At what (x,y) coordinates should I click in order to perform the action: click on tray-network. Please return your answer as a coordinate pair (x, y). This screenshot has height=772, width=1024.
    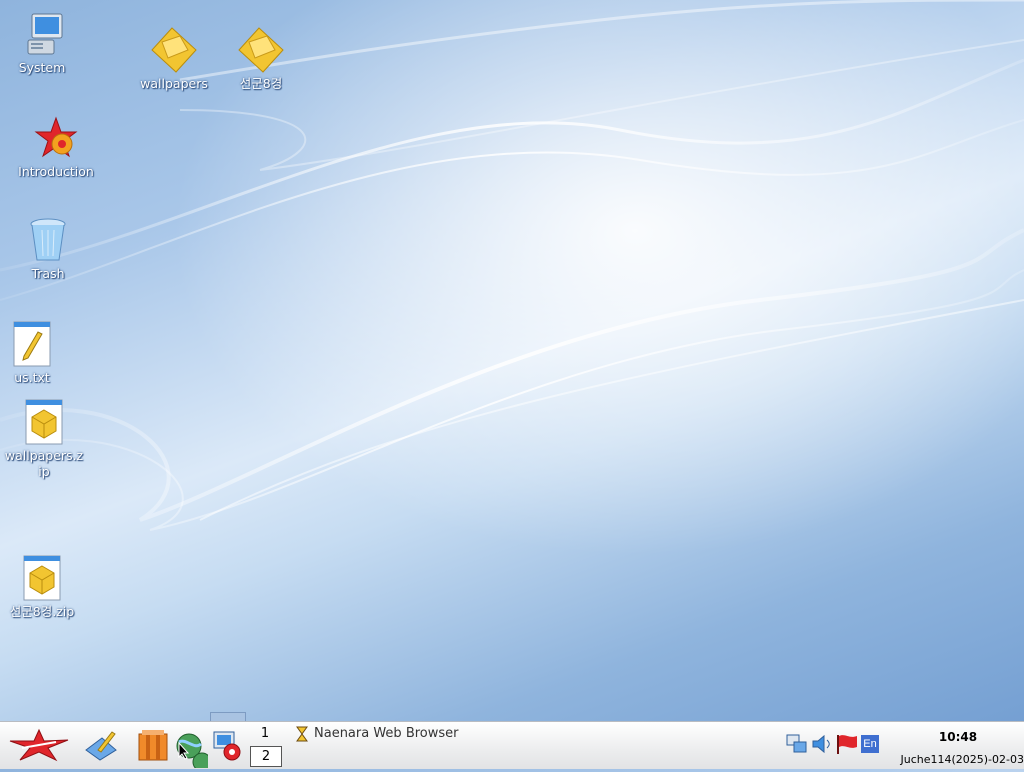
    Looking at the image, I should click on (797, 745).